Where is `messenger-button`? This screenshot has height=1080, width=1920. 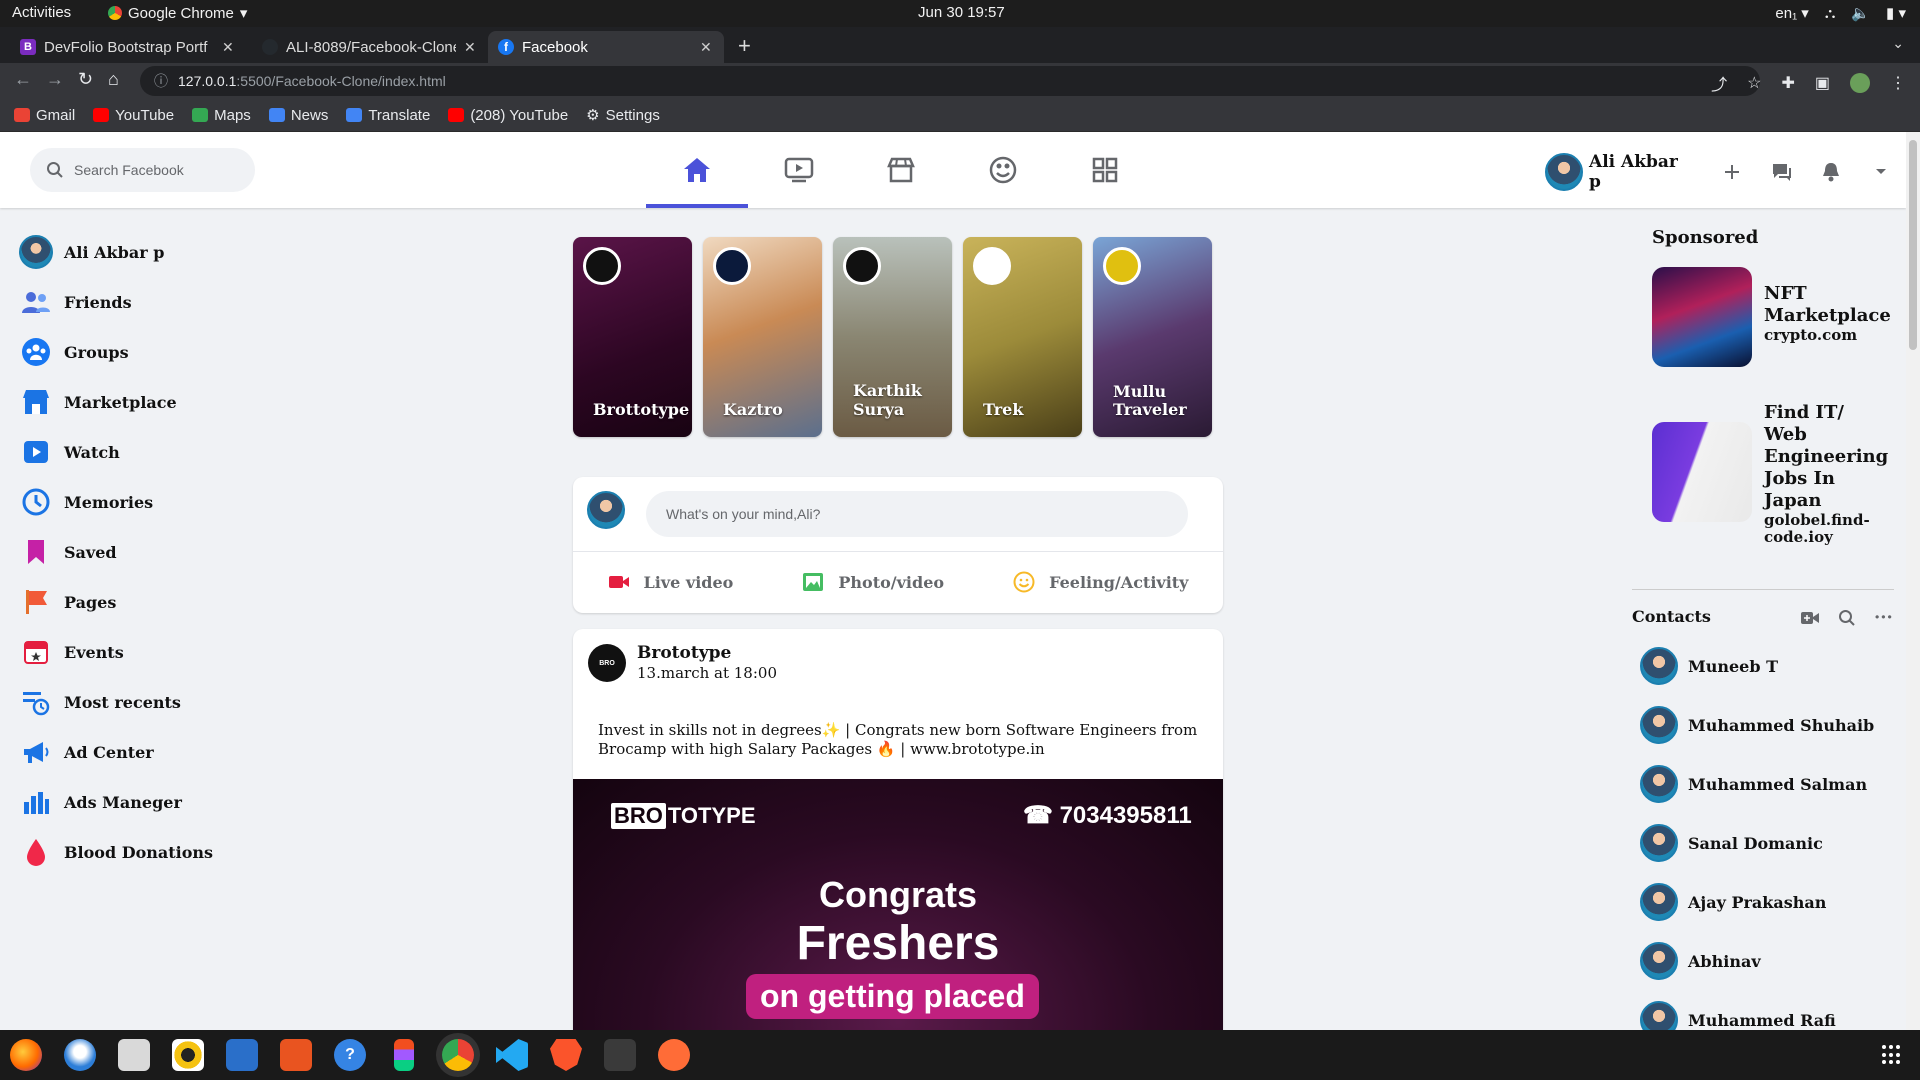 messenger-button is located at coordinates (1782, 172).